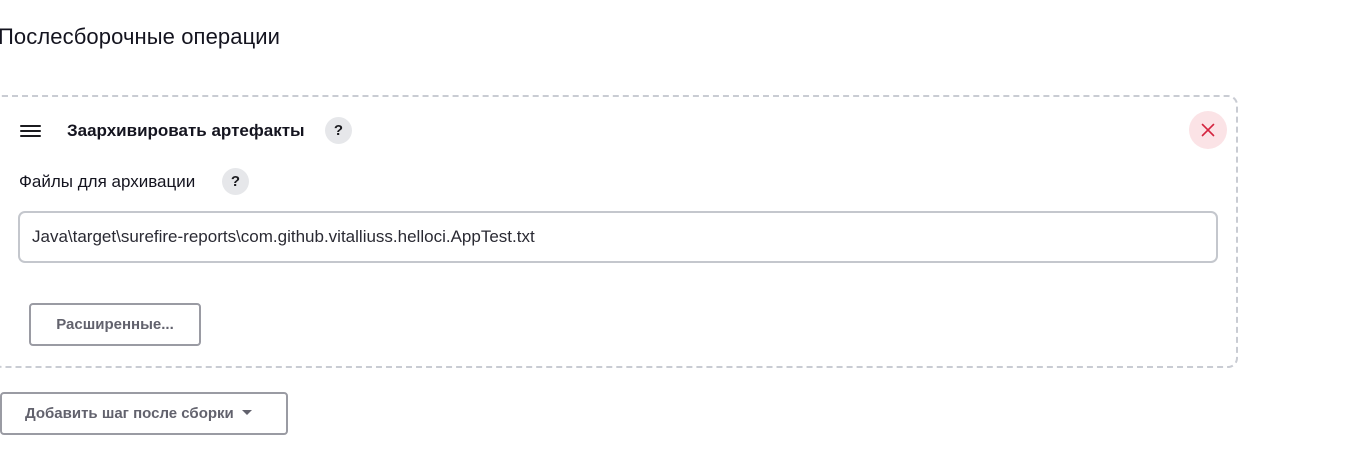 Image resolution: width=1348 pixels, height=474 pixels. What do you see at coordinates (235, 181) in the screenshot?
I see `field-help-icon: ?` at bounding box center [235, 181].